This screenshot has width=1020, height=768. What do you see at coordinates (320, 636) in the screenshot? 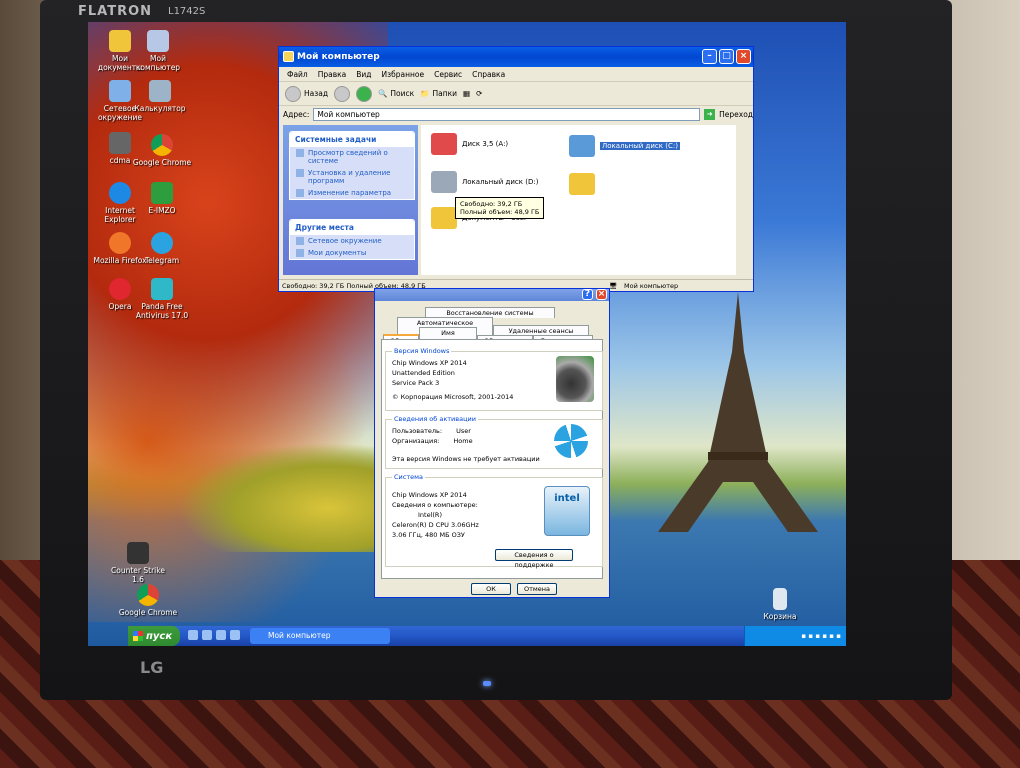
I see `taskbar-item-my-computer: Мой компьютер` at bounding box center [320, 636].